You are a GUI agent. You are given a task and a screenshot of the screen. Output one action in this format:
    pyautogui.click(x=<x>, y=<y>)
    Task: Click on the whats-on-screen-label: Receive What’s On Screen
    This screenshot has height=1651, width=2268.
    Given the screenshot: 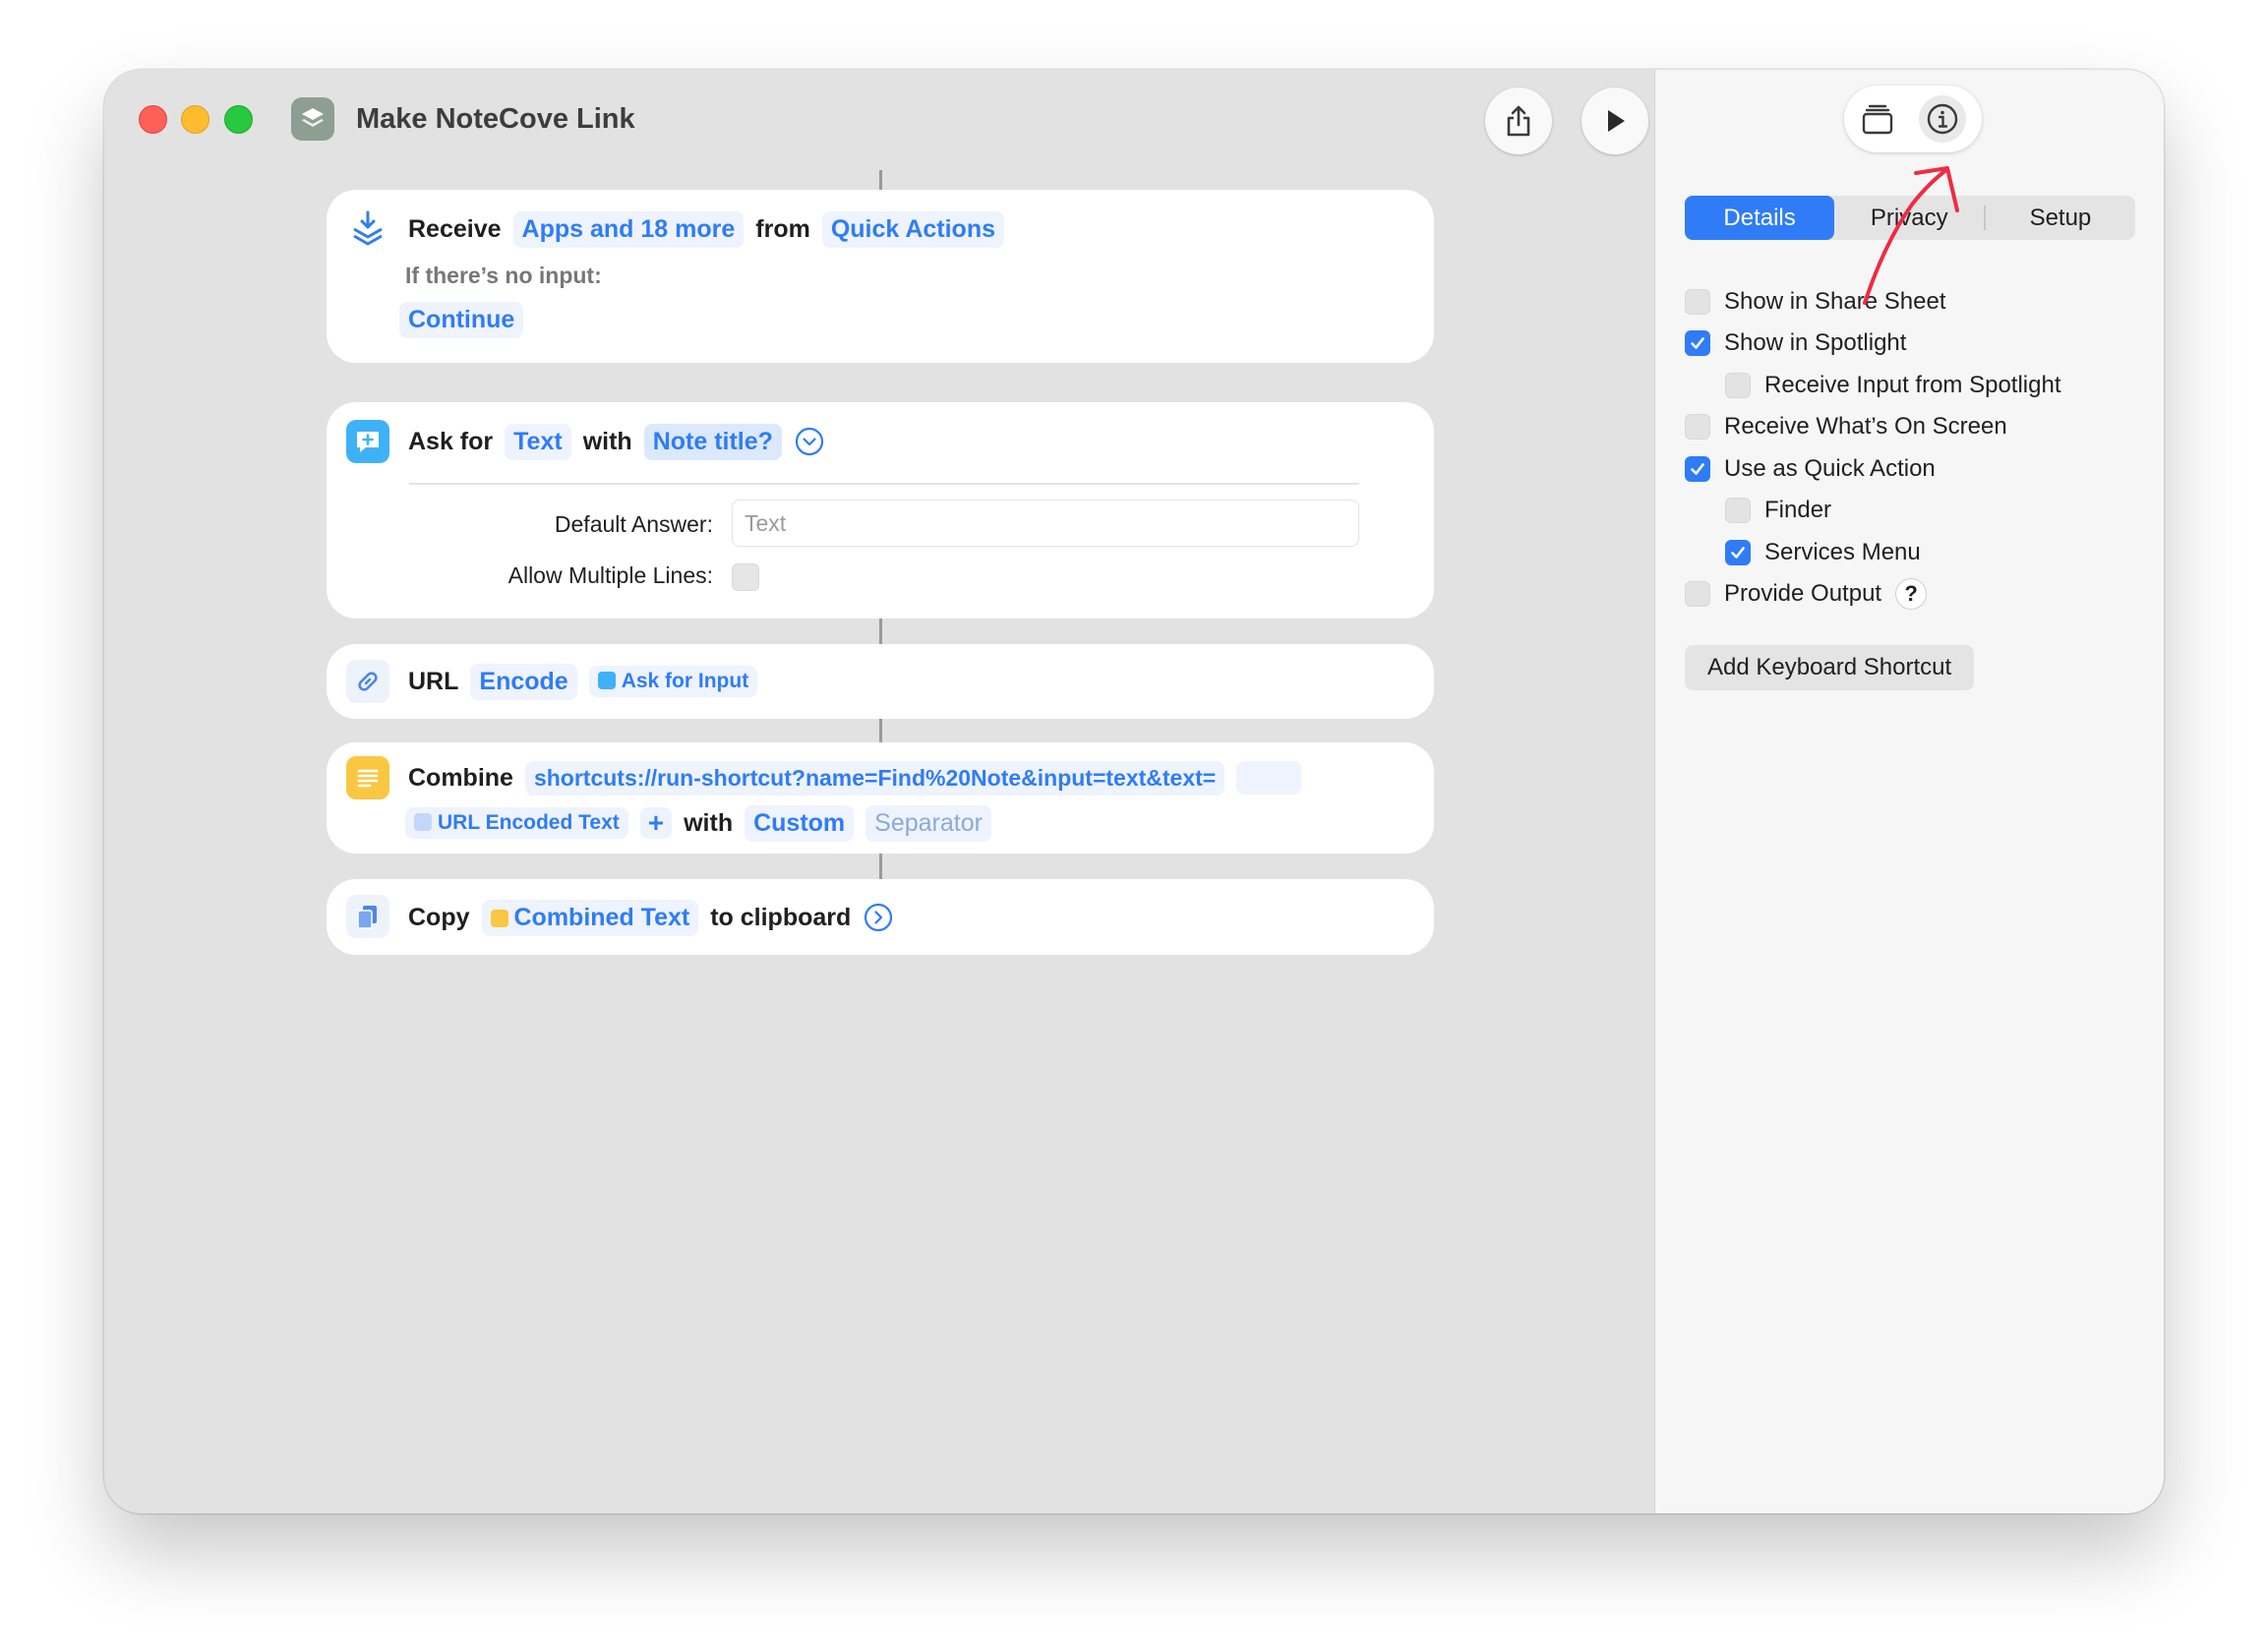 What is the action you would take?
    pyautogui.click(x=1865, y=426)
    